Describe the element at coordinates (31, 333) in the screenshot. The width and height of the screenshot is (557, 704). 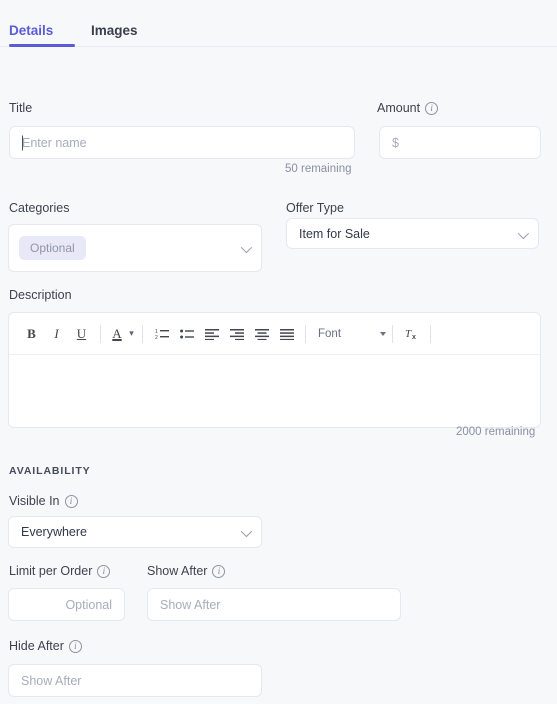
I see `bold-icon: B` at that location.